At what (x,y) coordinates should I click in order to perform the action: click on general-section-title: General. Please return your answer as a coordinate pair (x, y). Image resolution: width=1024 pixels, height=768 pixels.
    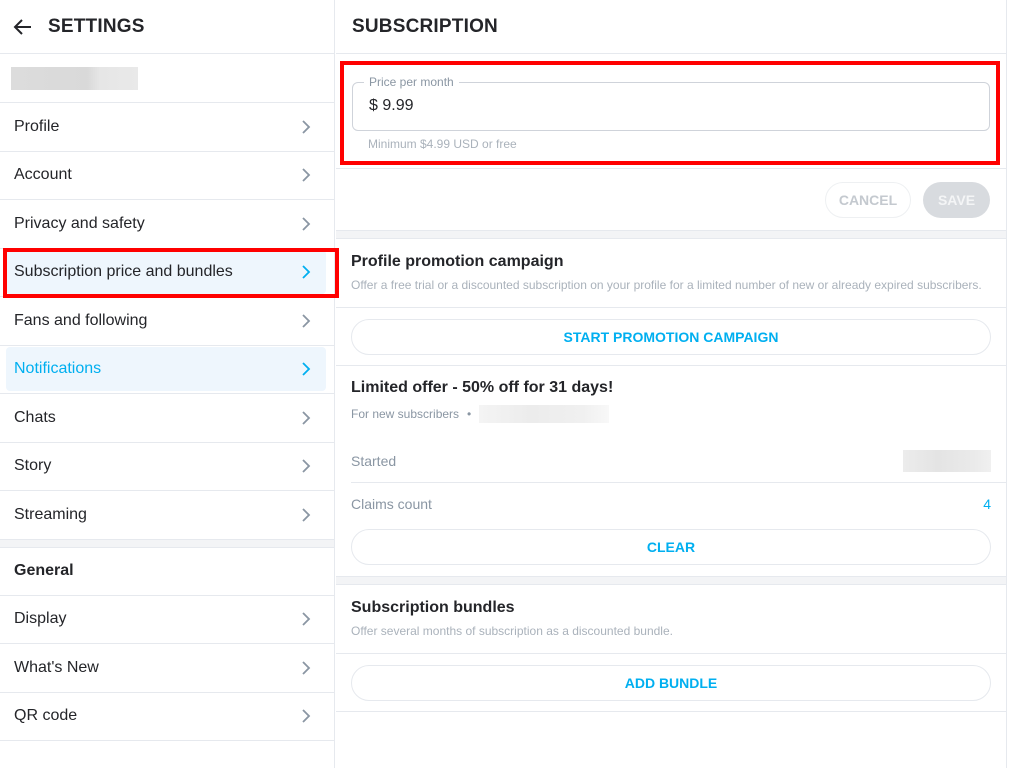
    Looking at the image, I should click on (167, 572).